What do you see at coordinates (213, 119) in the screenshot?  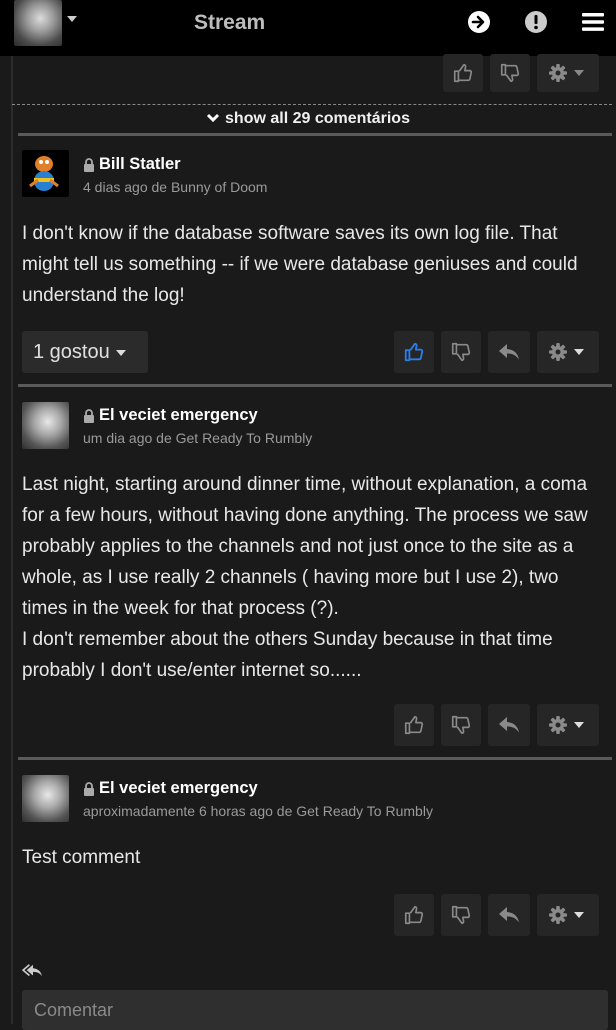 I see `chevron-down-icon` at bounding box center [213, 119].